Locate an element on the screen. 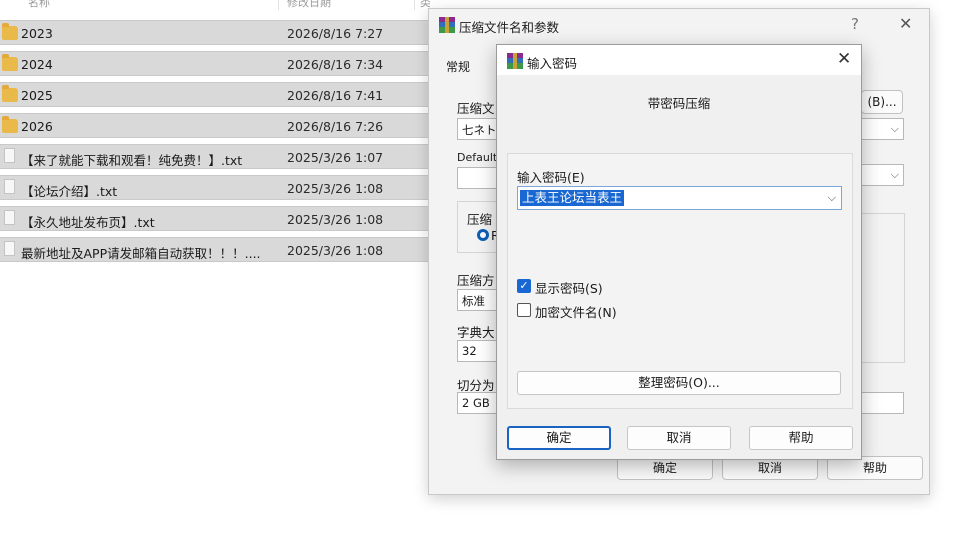  column-header-name: 名称 is located at coordinates (39, 5).